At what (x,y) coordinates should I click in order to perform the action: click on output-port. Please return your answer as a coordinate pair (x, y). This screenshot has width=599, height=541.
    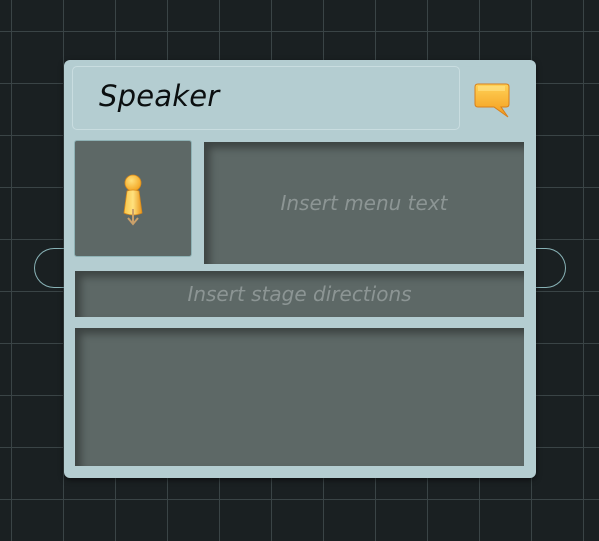
    Looking at the image, I should click on (549, 268).